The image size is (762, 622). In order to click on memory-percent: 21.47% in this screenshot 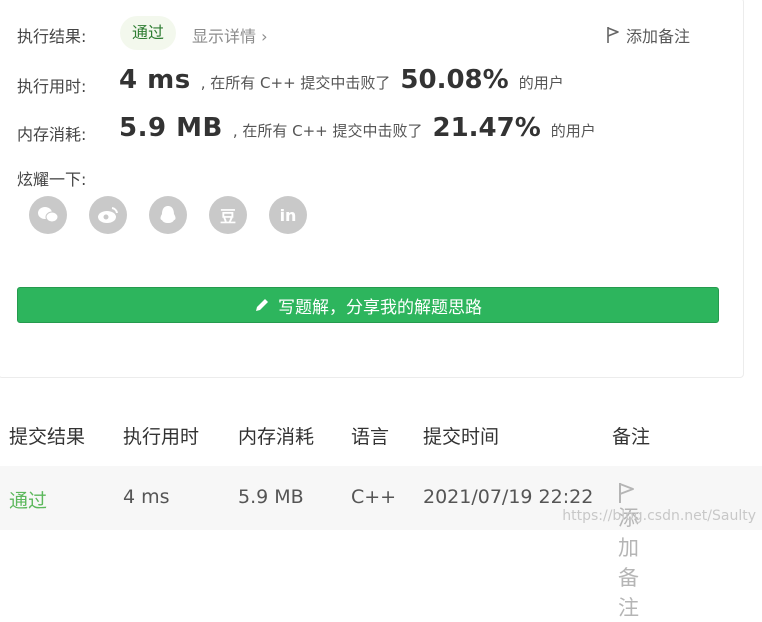, I will do `click(487, 128)`.